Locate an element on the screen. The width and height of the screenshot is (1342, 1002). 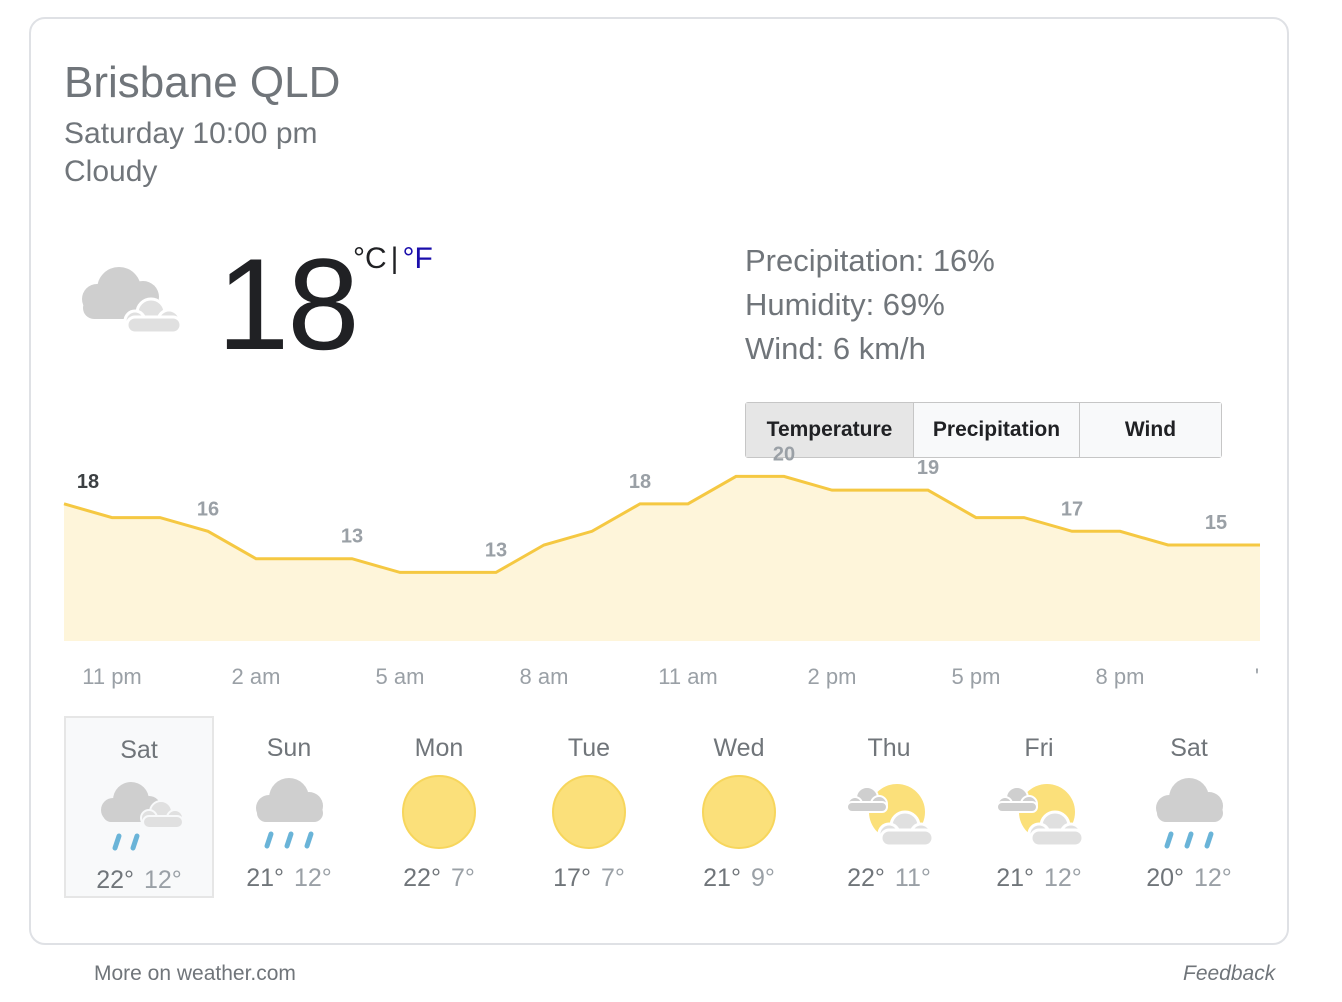
hour-axis: 11 pm 2 am 5 am 8 am 11 am 2 pm 5 pm 8 pm ' is located at coordinates (661, 679).